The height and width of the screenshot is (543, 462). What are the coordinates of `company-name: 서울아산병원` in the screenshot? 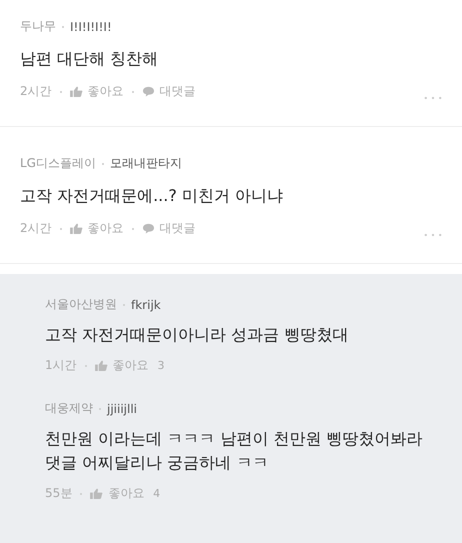 It's located at (81, 304).